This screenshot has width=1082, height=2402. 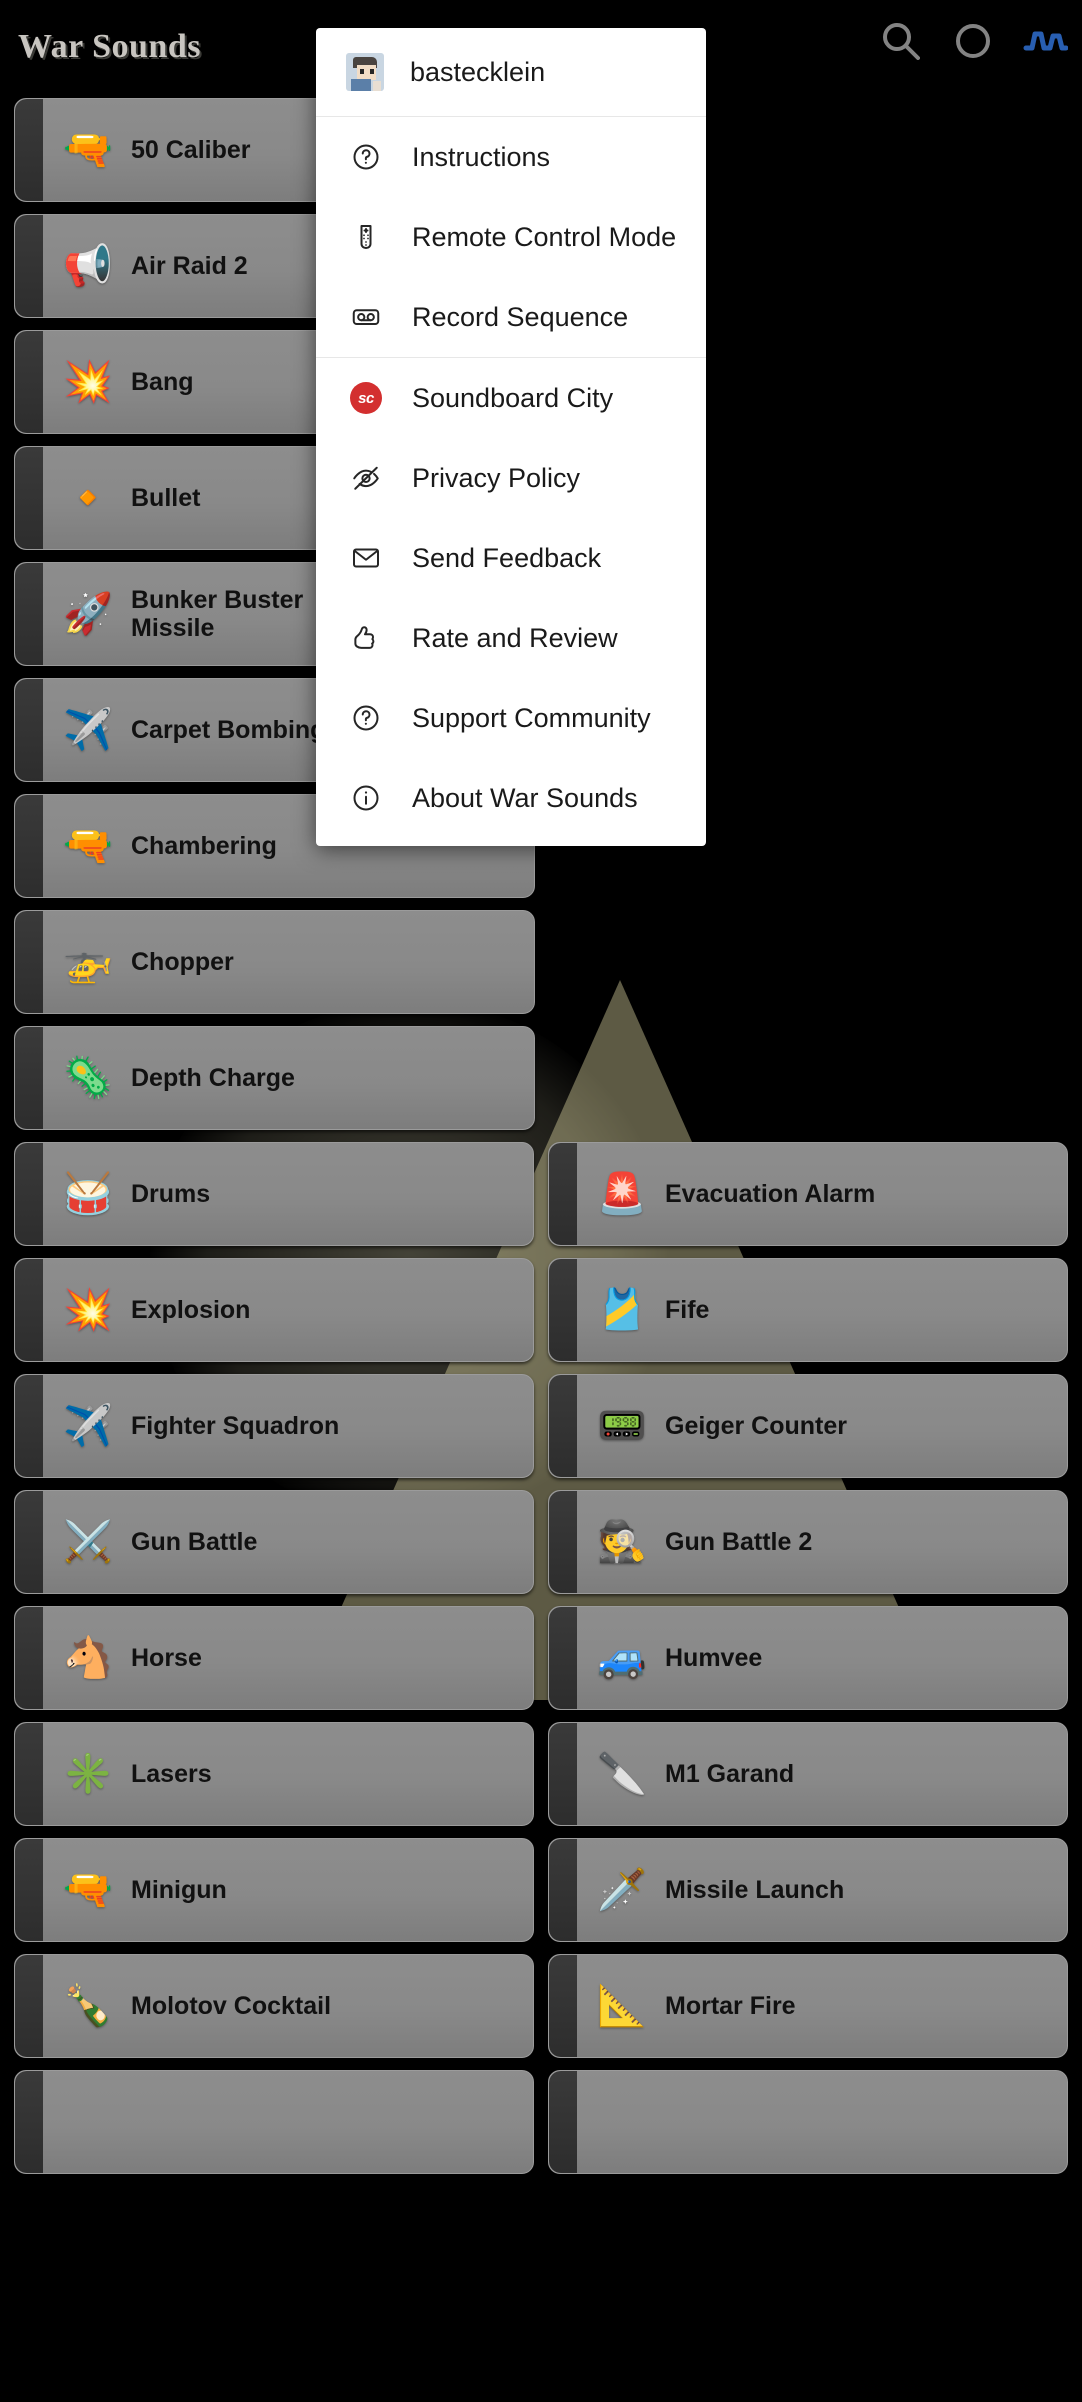 What do you see at coordinates (365, 72) in the screenshot?
I see `user-avatar` at bounding box center [365, 72].